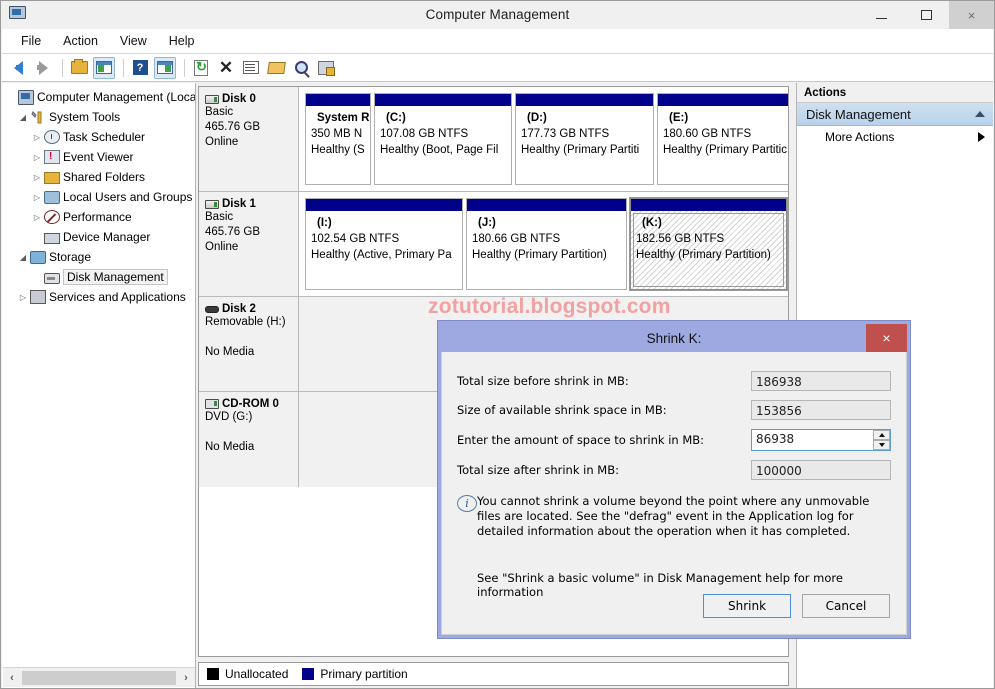 The width and height of the screenshot is (995, 689). I want to click on scroll-thumb, so click(99, 677).